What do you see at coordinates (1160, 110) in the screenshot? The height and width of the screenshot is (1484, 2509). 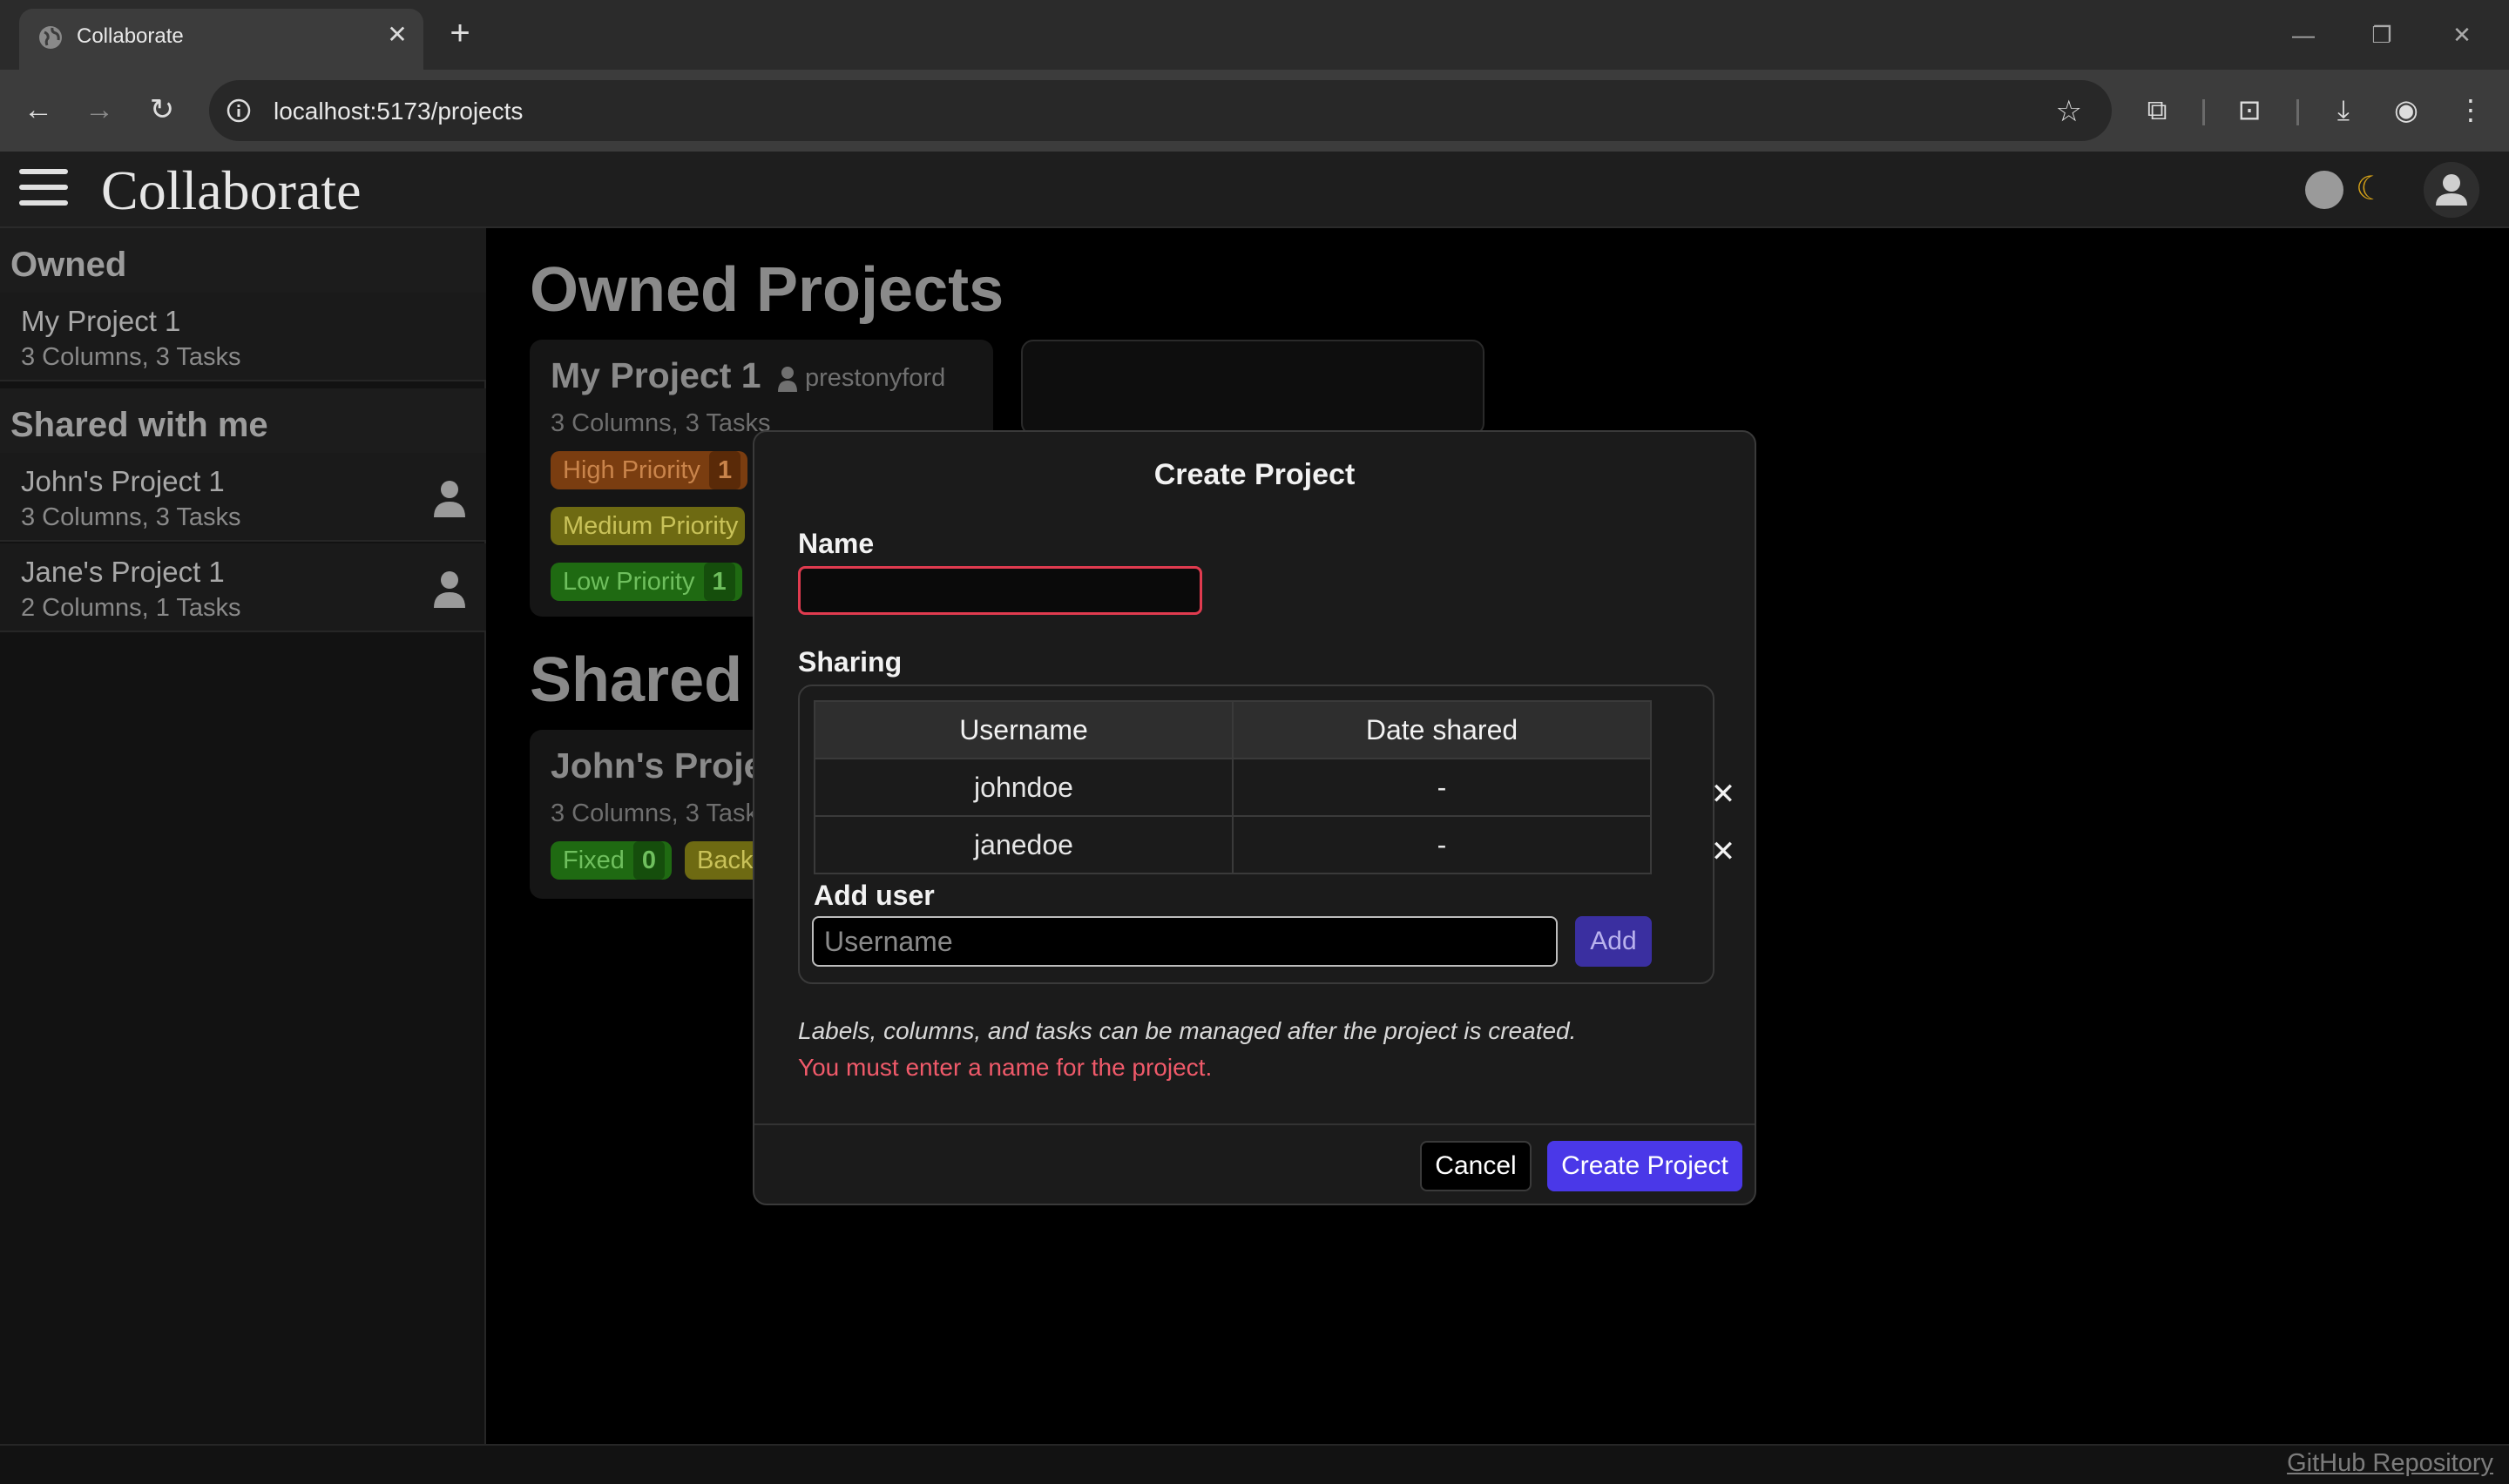 I see `address-bar: localhost:5173/projects ☆` at bounding box center [1160, 110].